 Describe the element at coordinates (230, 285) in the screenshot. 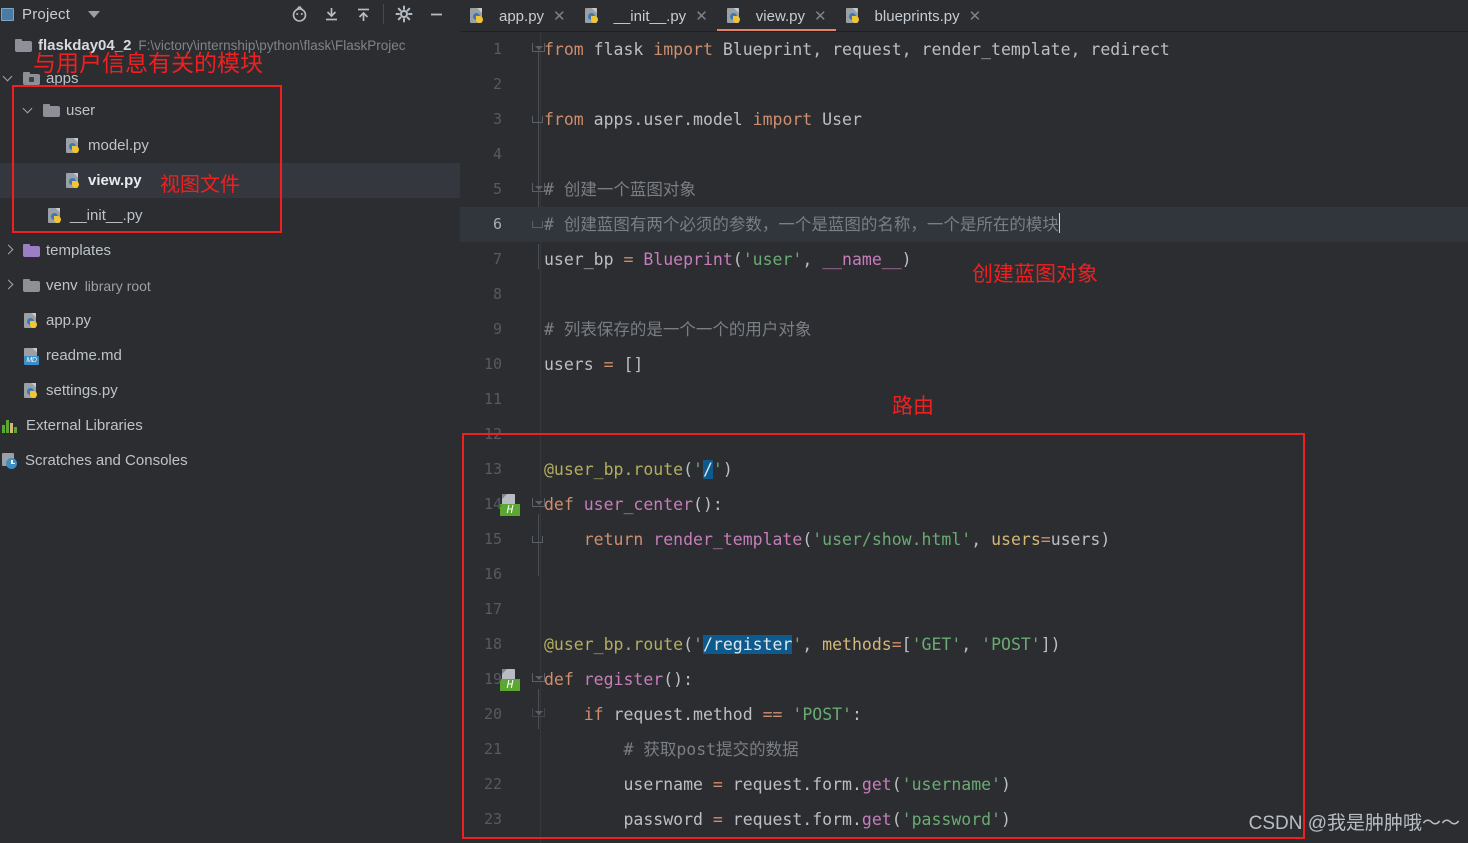

I see `tree-item-venv: venv library root` at that location.